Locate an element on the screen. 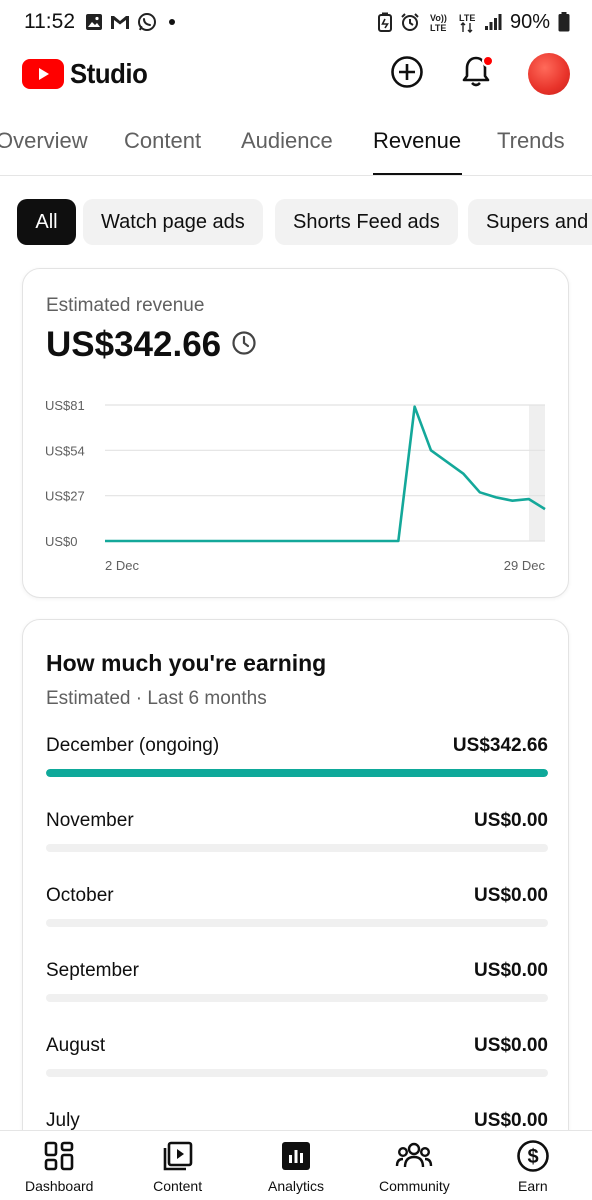 This screenshot has height=1200, width=592. lte-icon: LTE is located at coordinates (467, 22).